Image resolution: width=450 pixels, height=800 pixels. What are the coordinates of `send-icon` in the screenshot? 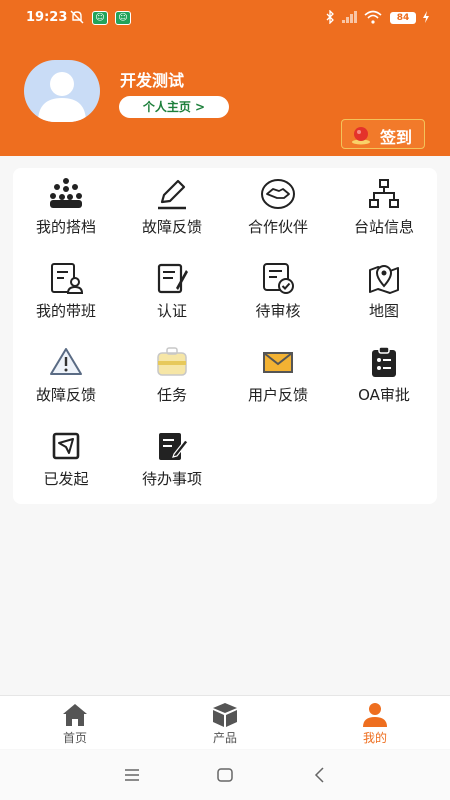 It's located at (66, 446).